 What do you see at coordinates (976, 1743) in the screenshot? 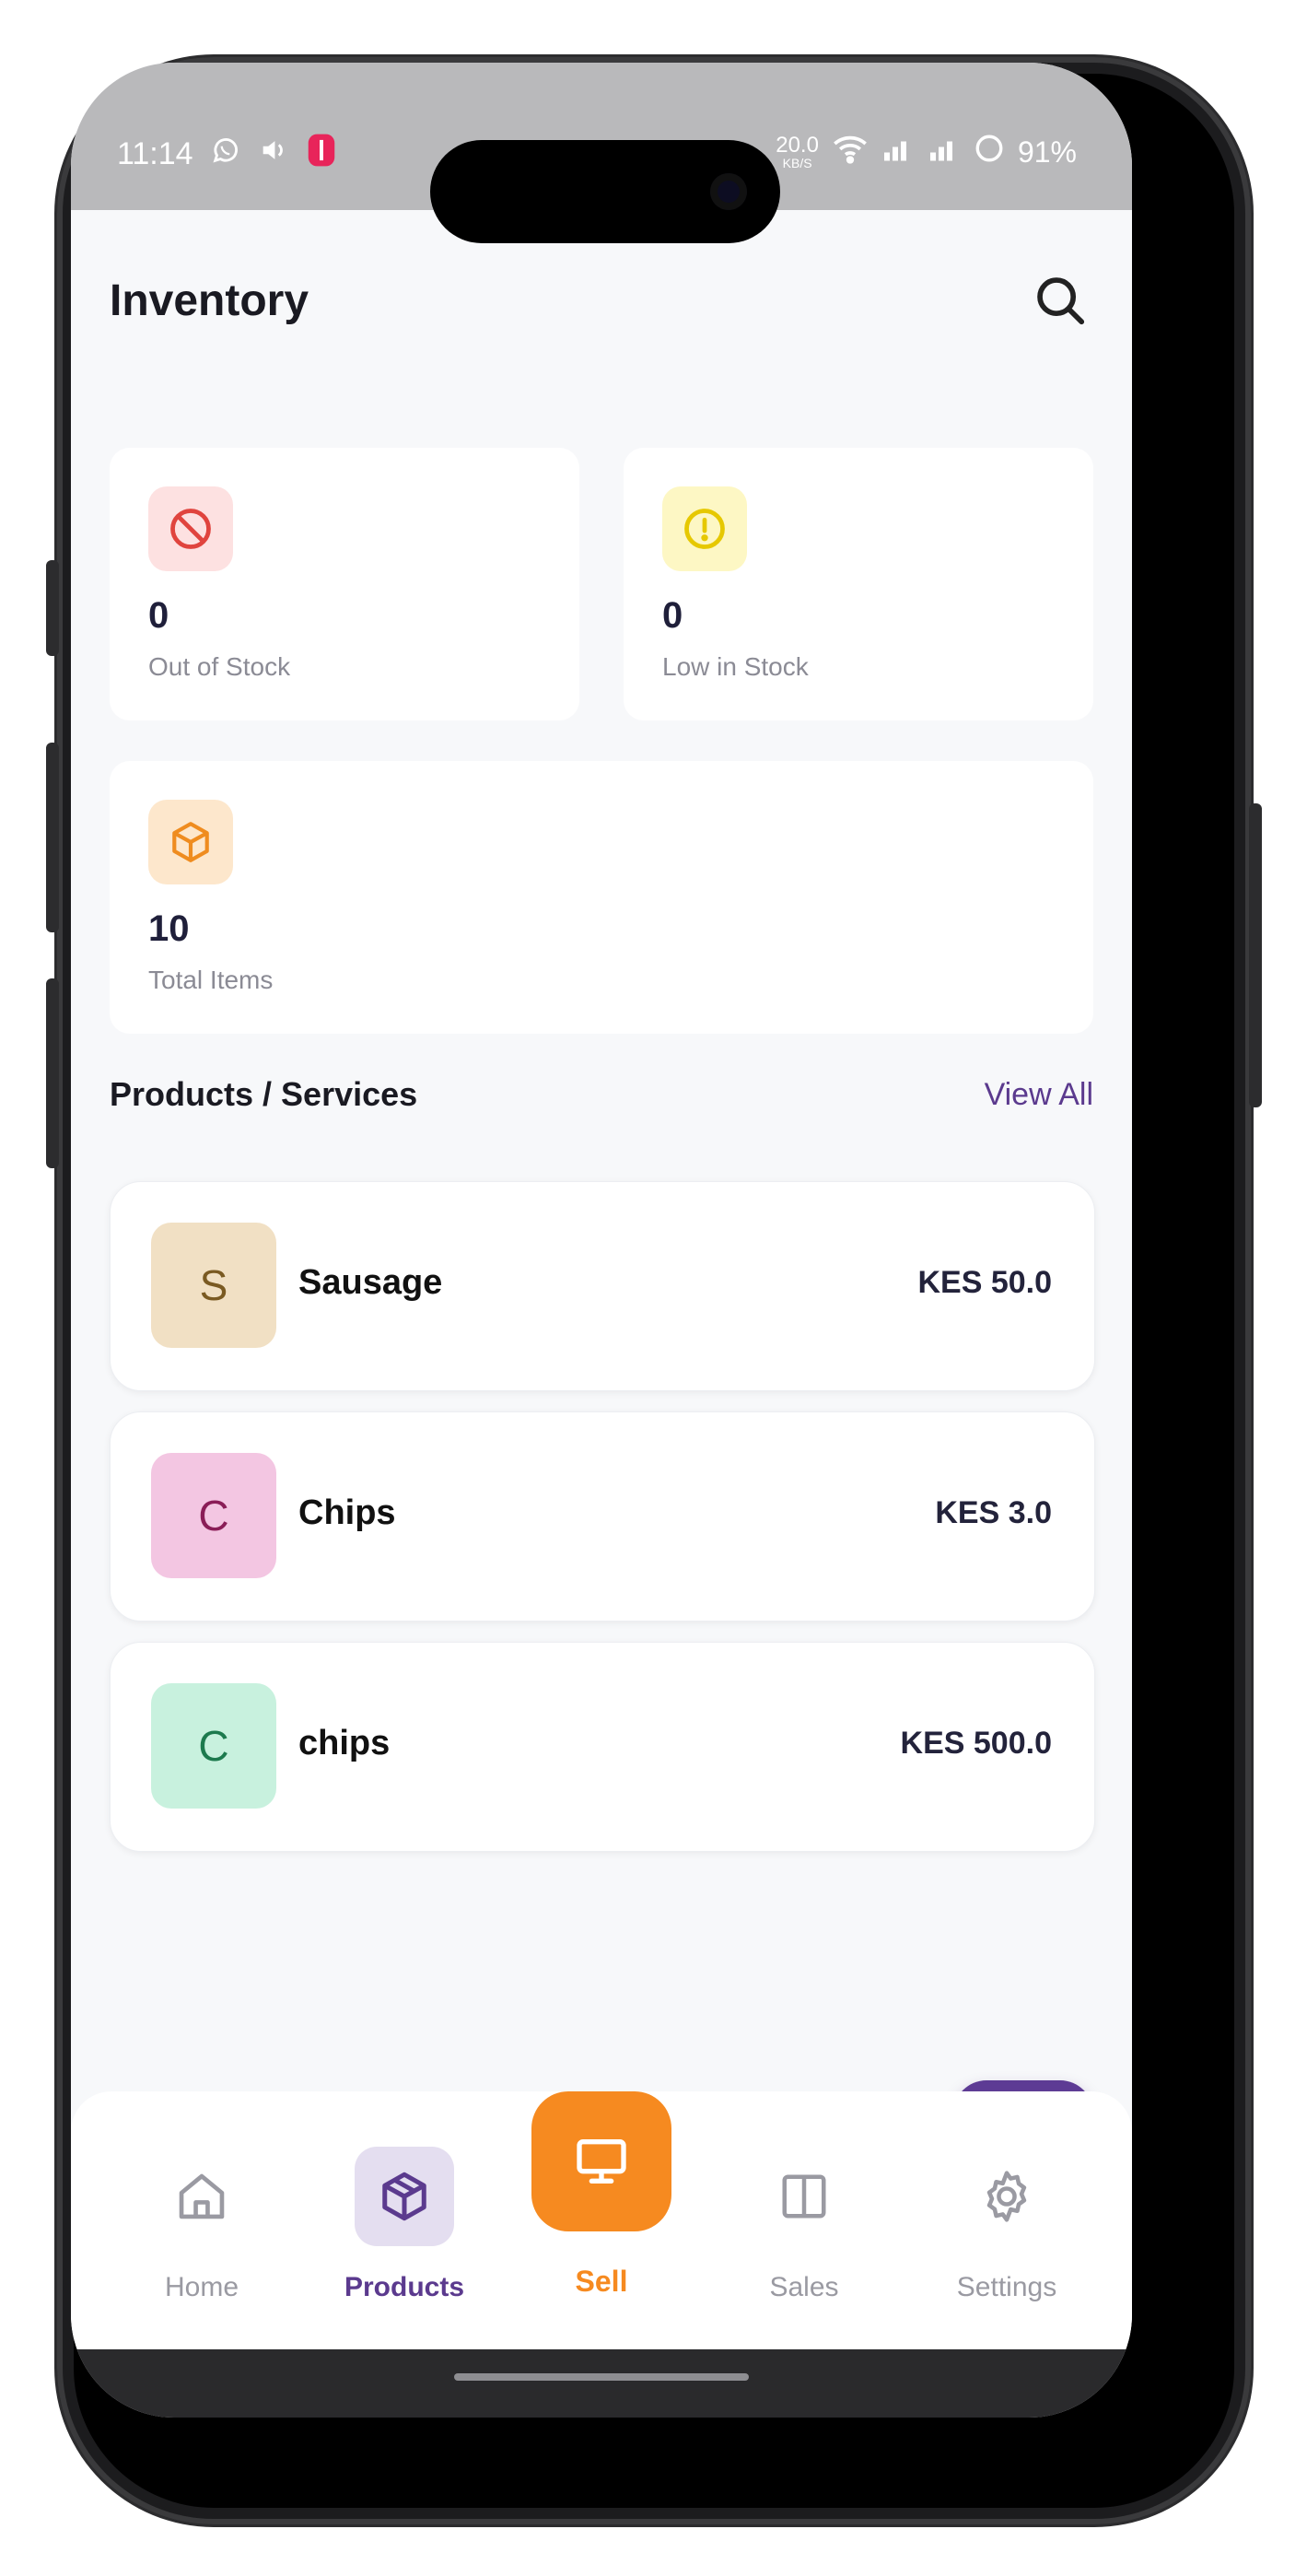
I see `product-price: KES 500.0` at bounding box center [976, 1743].